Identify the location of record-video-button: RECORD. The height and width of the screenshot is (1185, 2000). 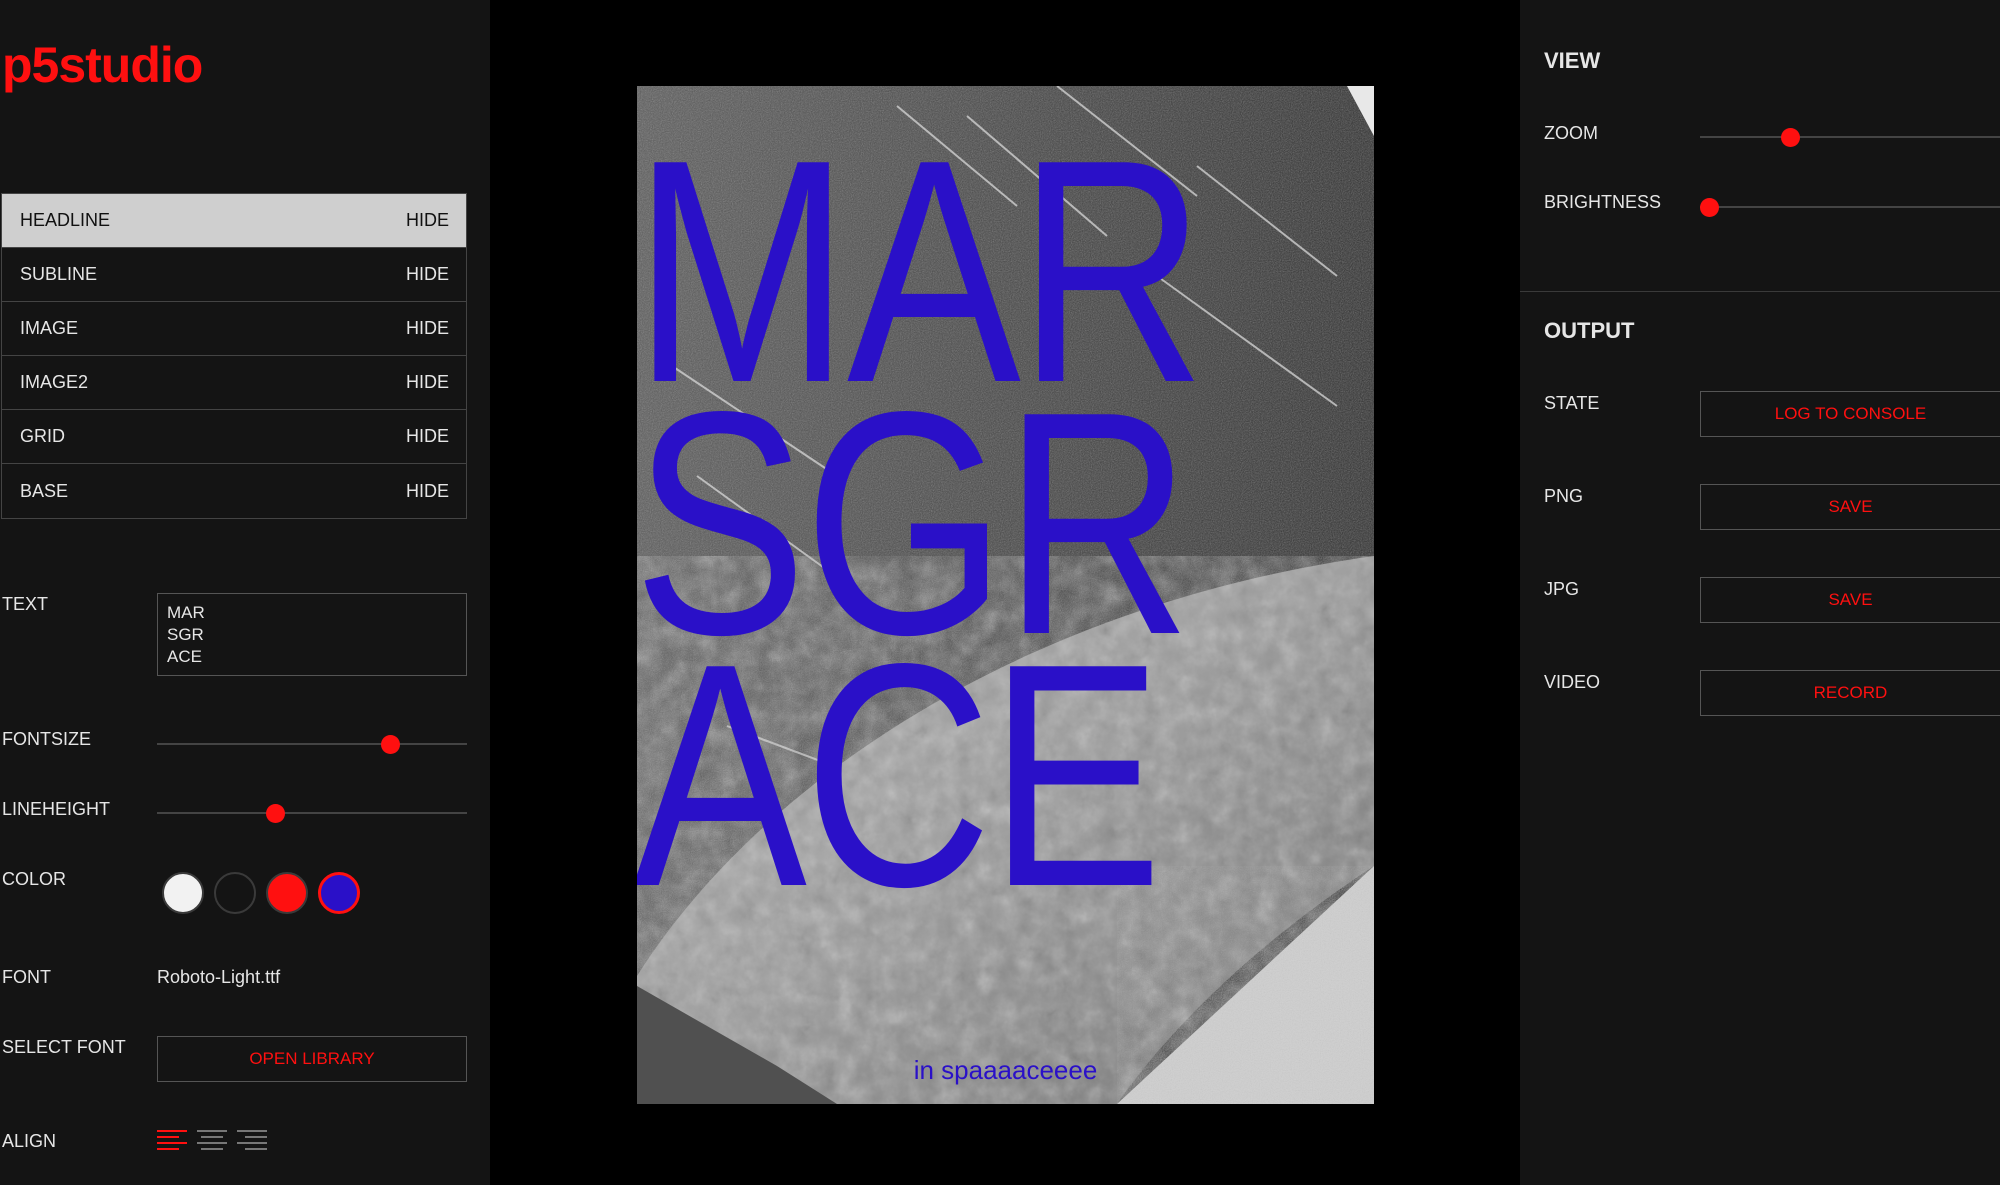
(1850, 693).